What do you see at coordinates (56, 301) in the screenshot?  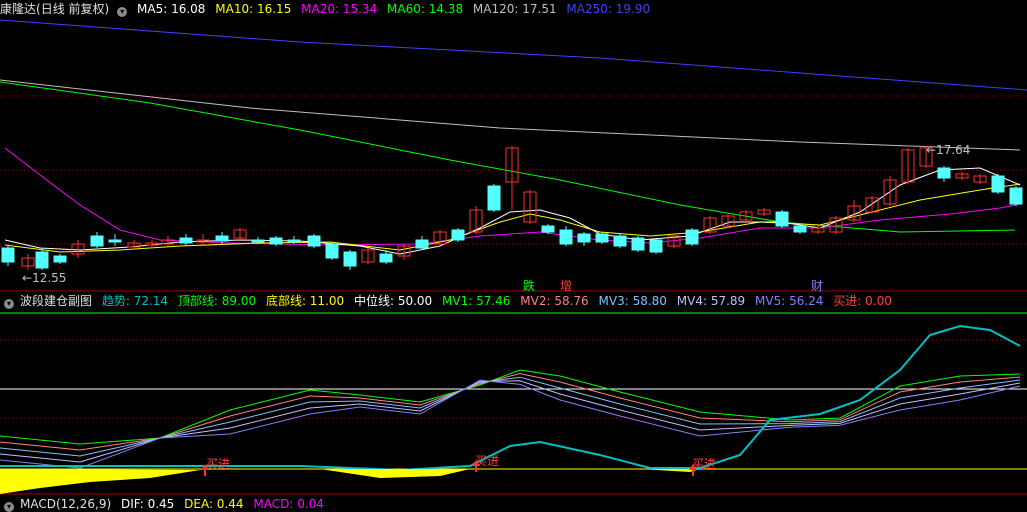 I see `sub-chart-title: 波段建仓副图` at bounding box center [56, 301].